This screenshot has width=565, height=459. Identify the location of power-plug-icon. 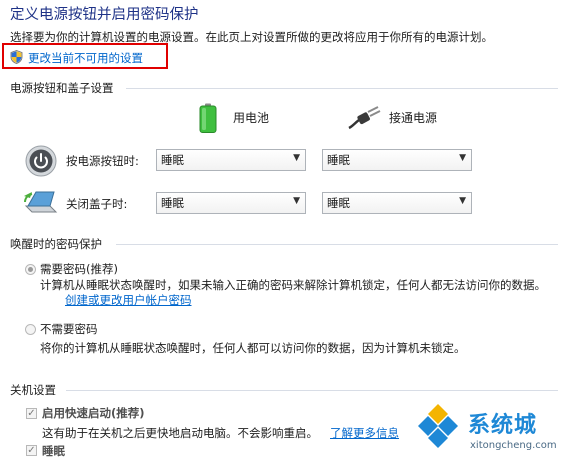
(364, 118).